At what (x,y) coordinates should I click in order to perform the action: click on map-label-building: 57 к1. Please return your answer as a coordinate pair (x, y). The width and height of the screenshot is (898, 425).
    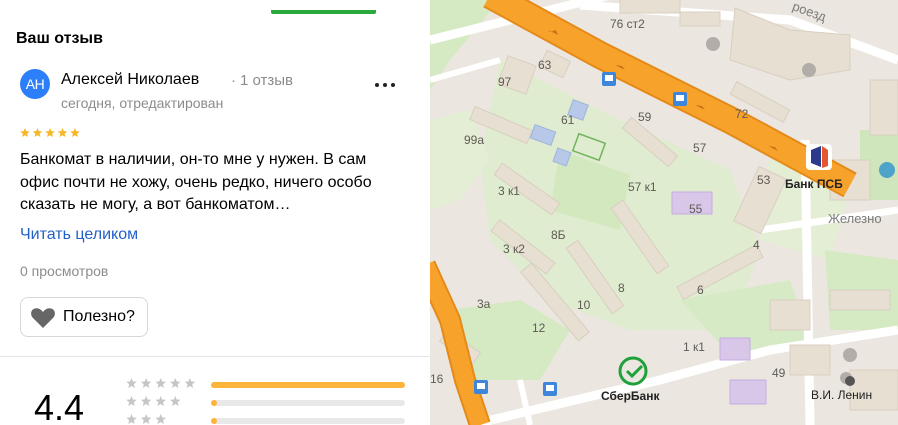
    Looking at the image, I should click on (642, 187).